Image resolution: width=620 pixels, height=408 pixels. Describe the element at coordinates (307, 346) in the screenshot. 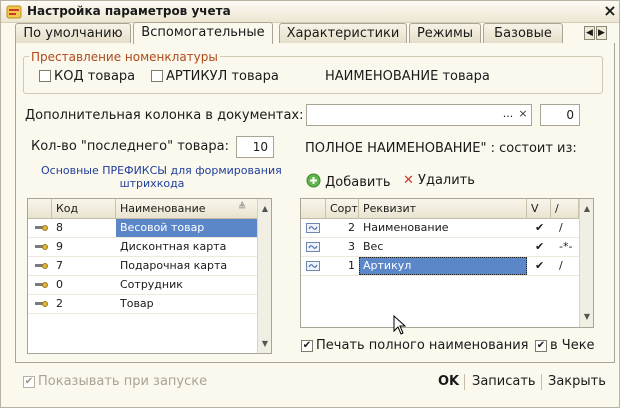

I see `print-full-name-checkbox: ✔` at that location.